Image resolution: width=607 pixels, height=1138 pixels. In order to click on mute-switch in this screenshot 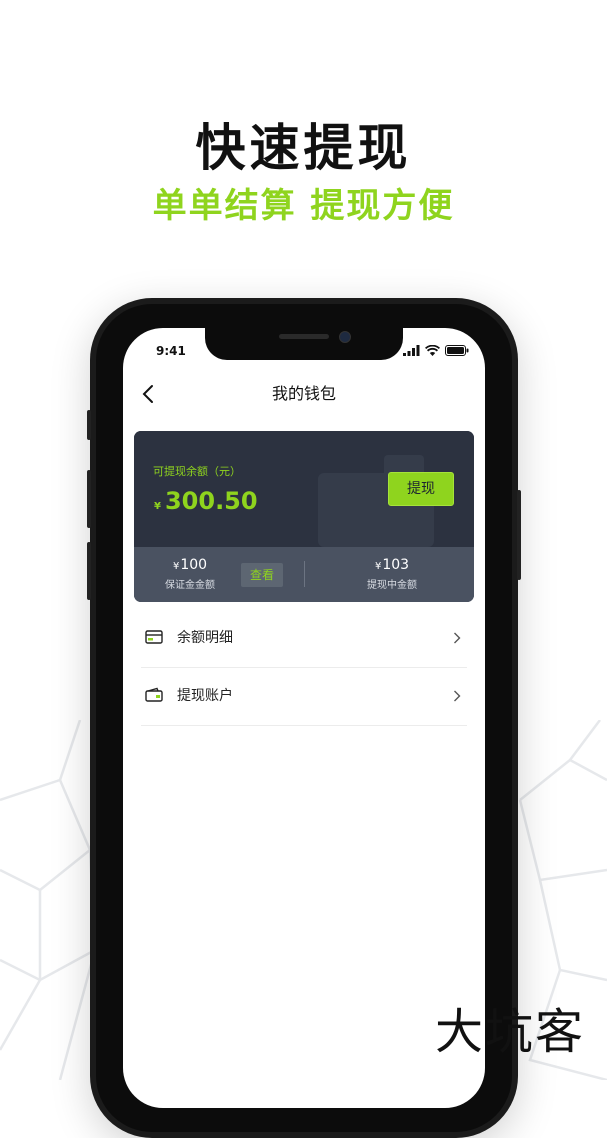, I will do `click(89, 425)`.